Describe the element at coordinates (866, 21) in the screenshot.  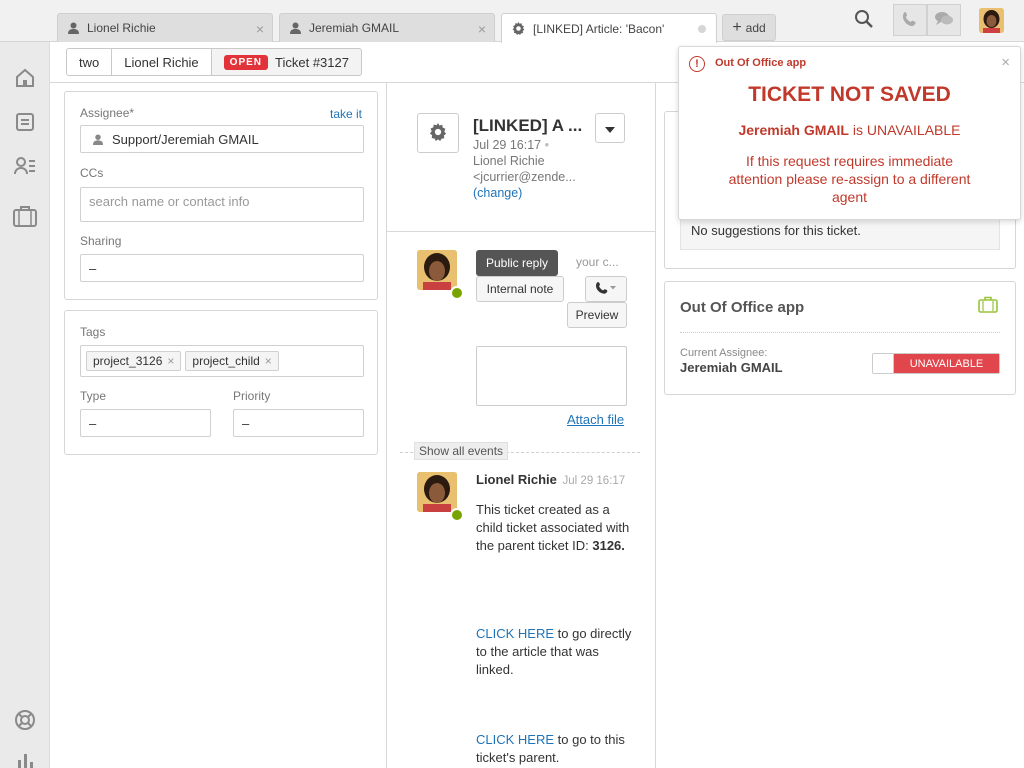
I see `search-icon` at that location.